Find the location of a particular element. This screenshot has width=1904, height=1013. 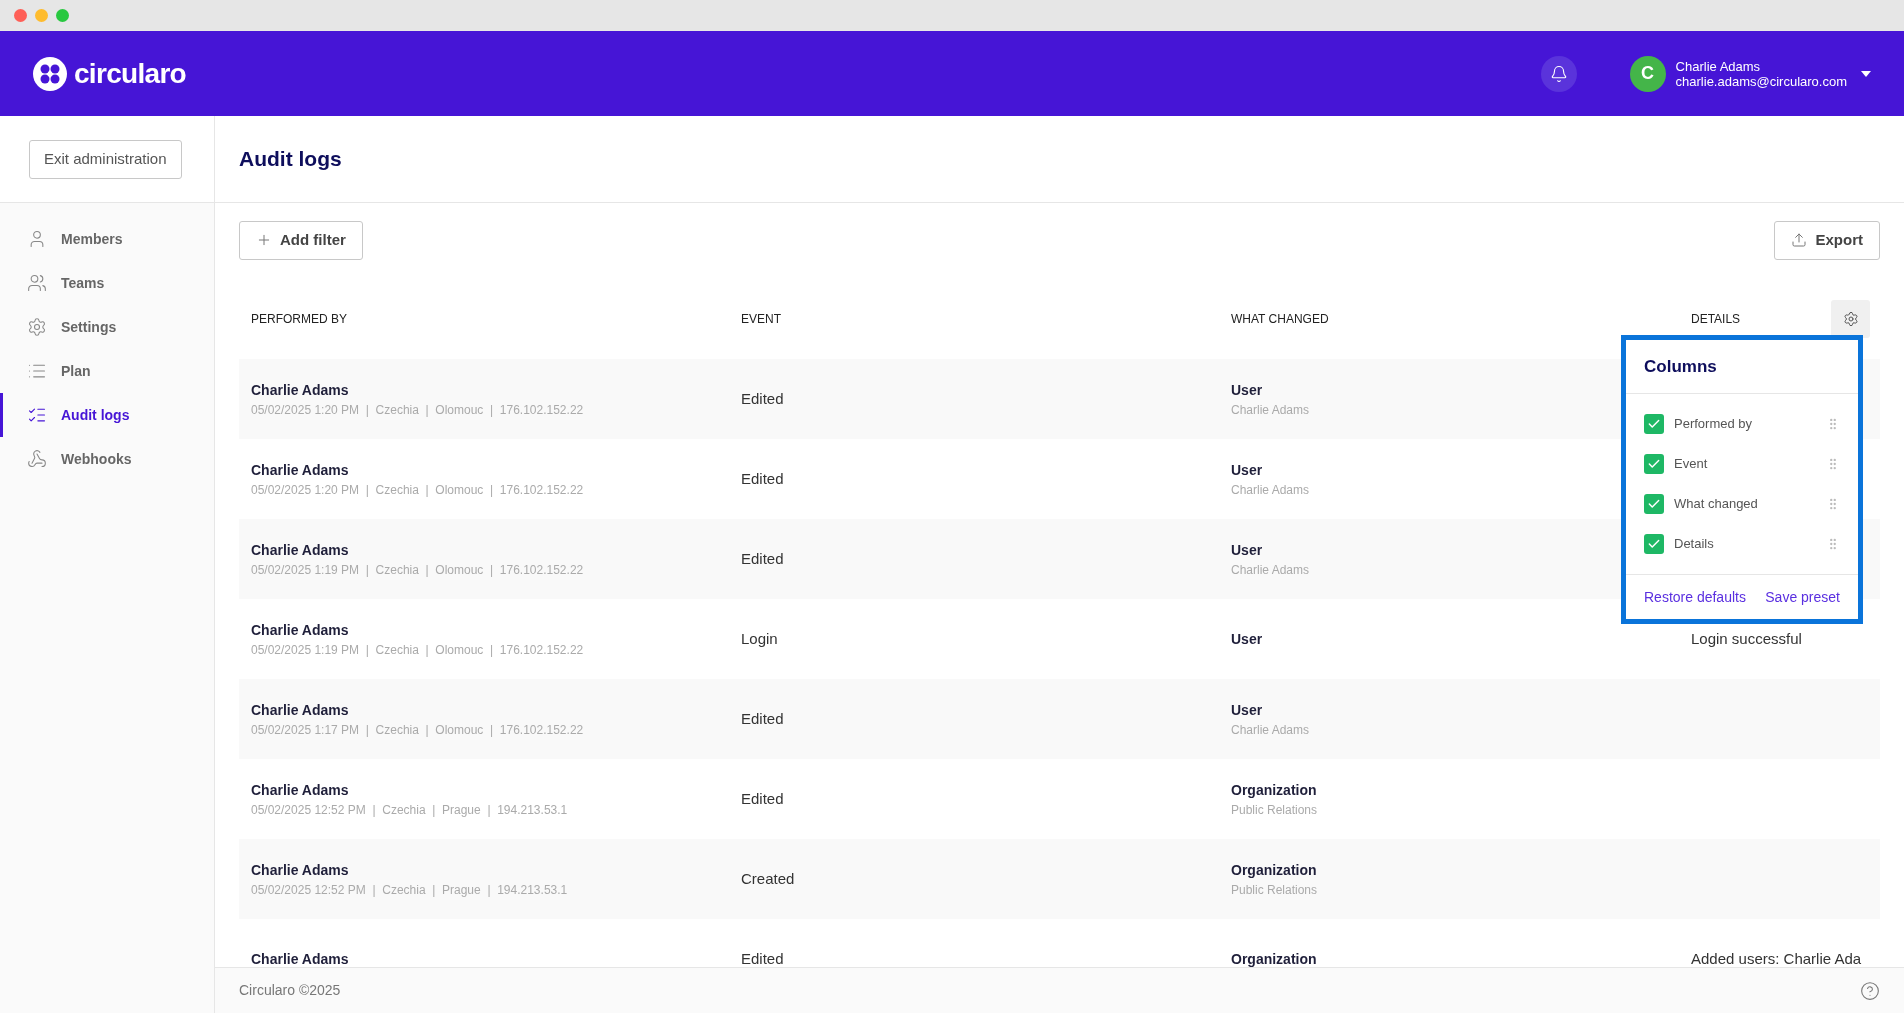

caret-icon is located at coordinates (1866, 73).